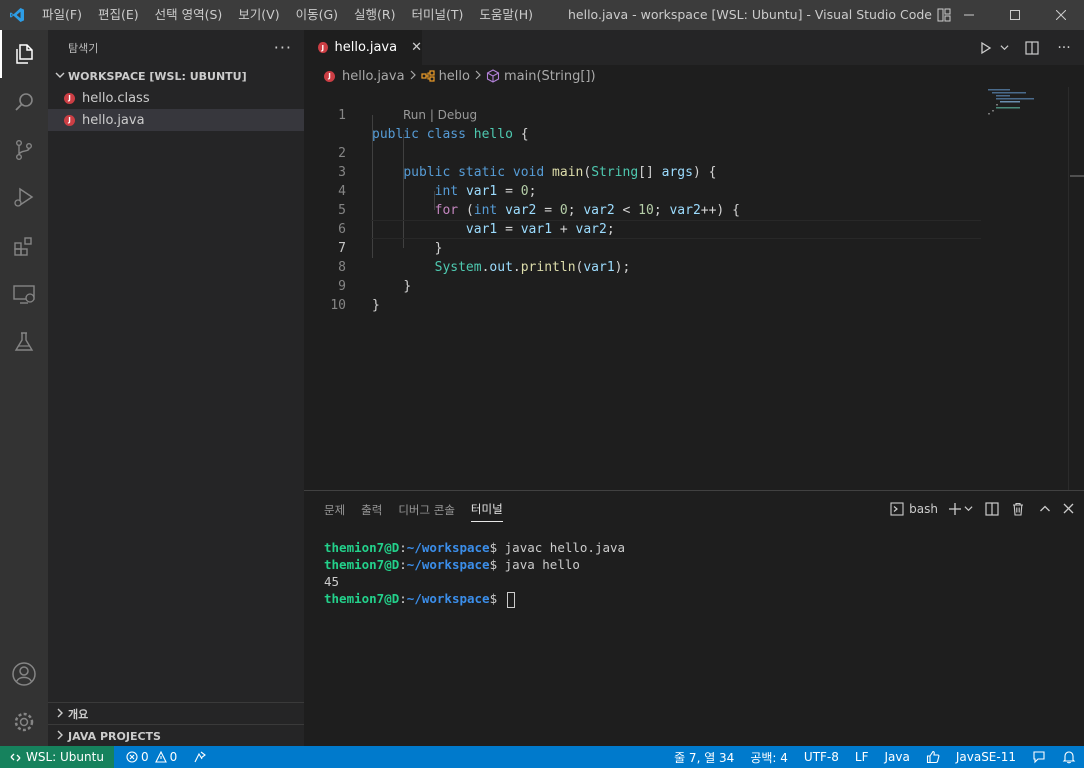 This screenshot has height=768, width=1084. What do you see at coordinates (1039, 757) in the screenshot?
I see `feedback-icon` at bounding box center [1039, 757].